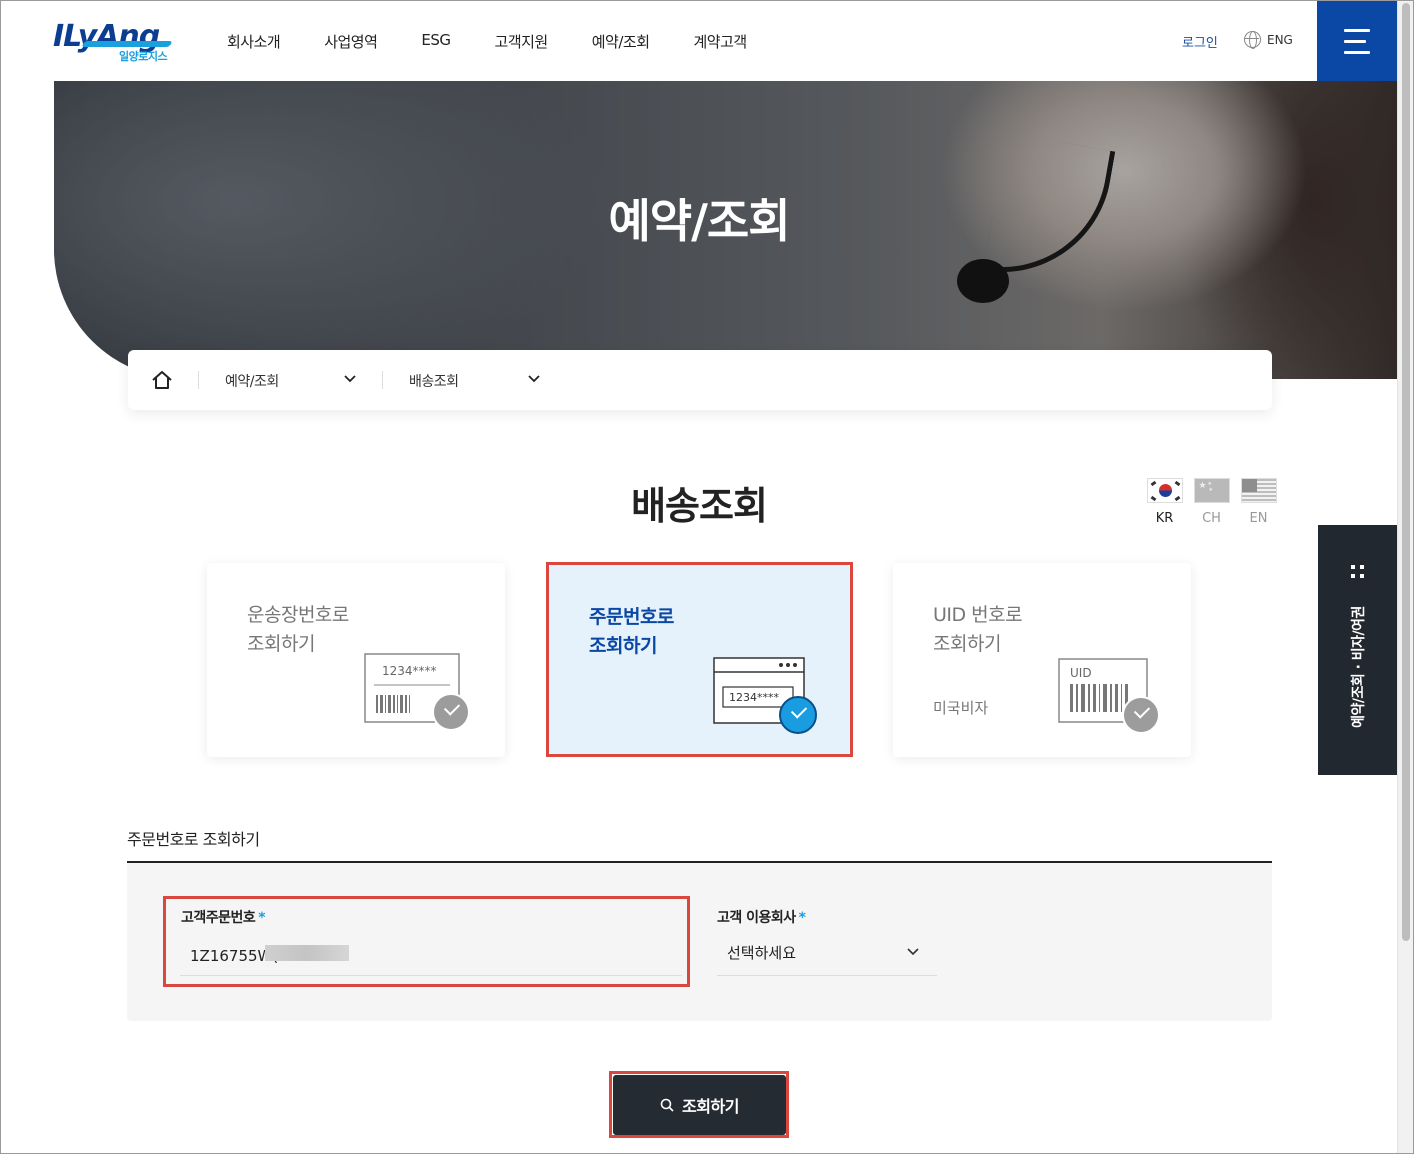  I want to click on language-label: ENG, so click(1280, 39).